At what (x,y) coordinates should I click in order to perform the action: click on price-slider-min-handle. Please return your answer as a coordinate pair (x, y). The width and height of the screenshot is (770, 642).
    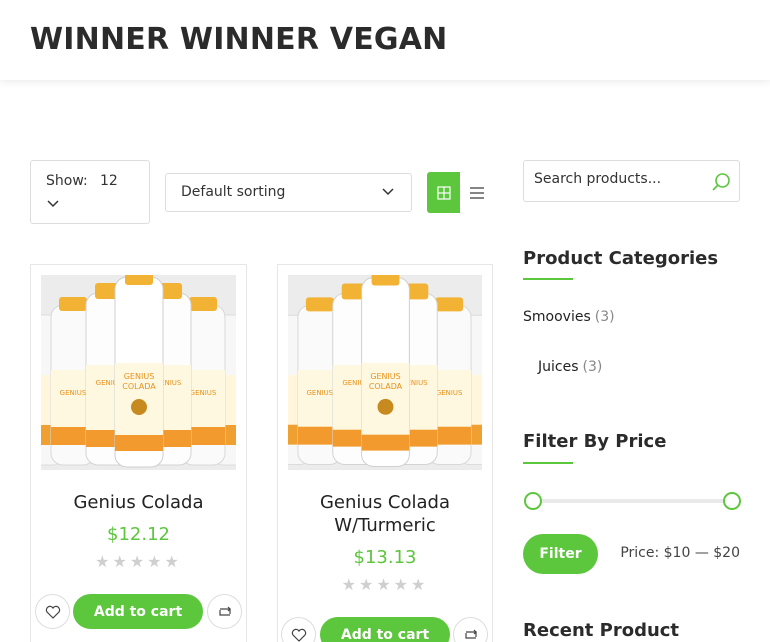
    Looking at the image, I should click on (533, 501).